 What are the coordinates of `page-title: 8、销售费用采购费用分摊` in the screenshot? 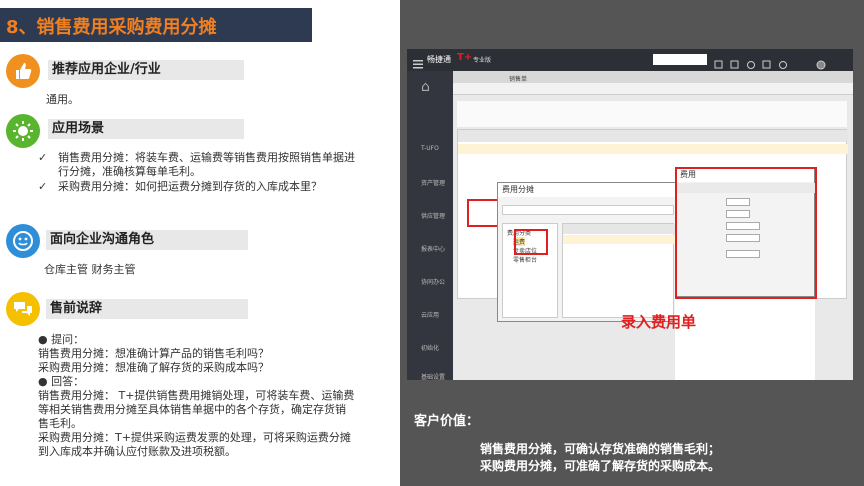 It's located at (111, 27).